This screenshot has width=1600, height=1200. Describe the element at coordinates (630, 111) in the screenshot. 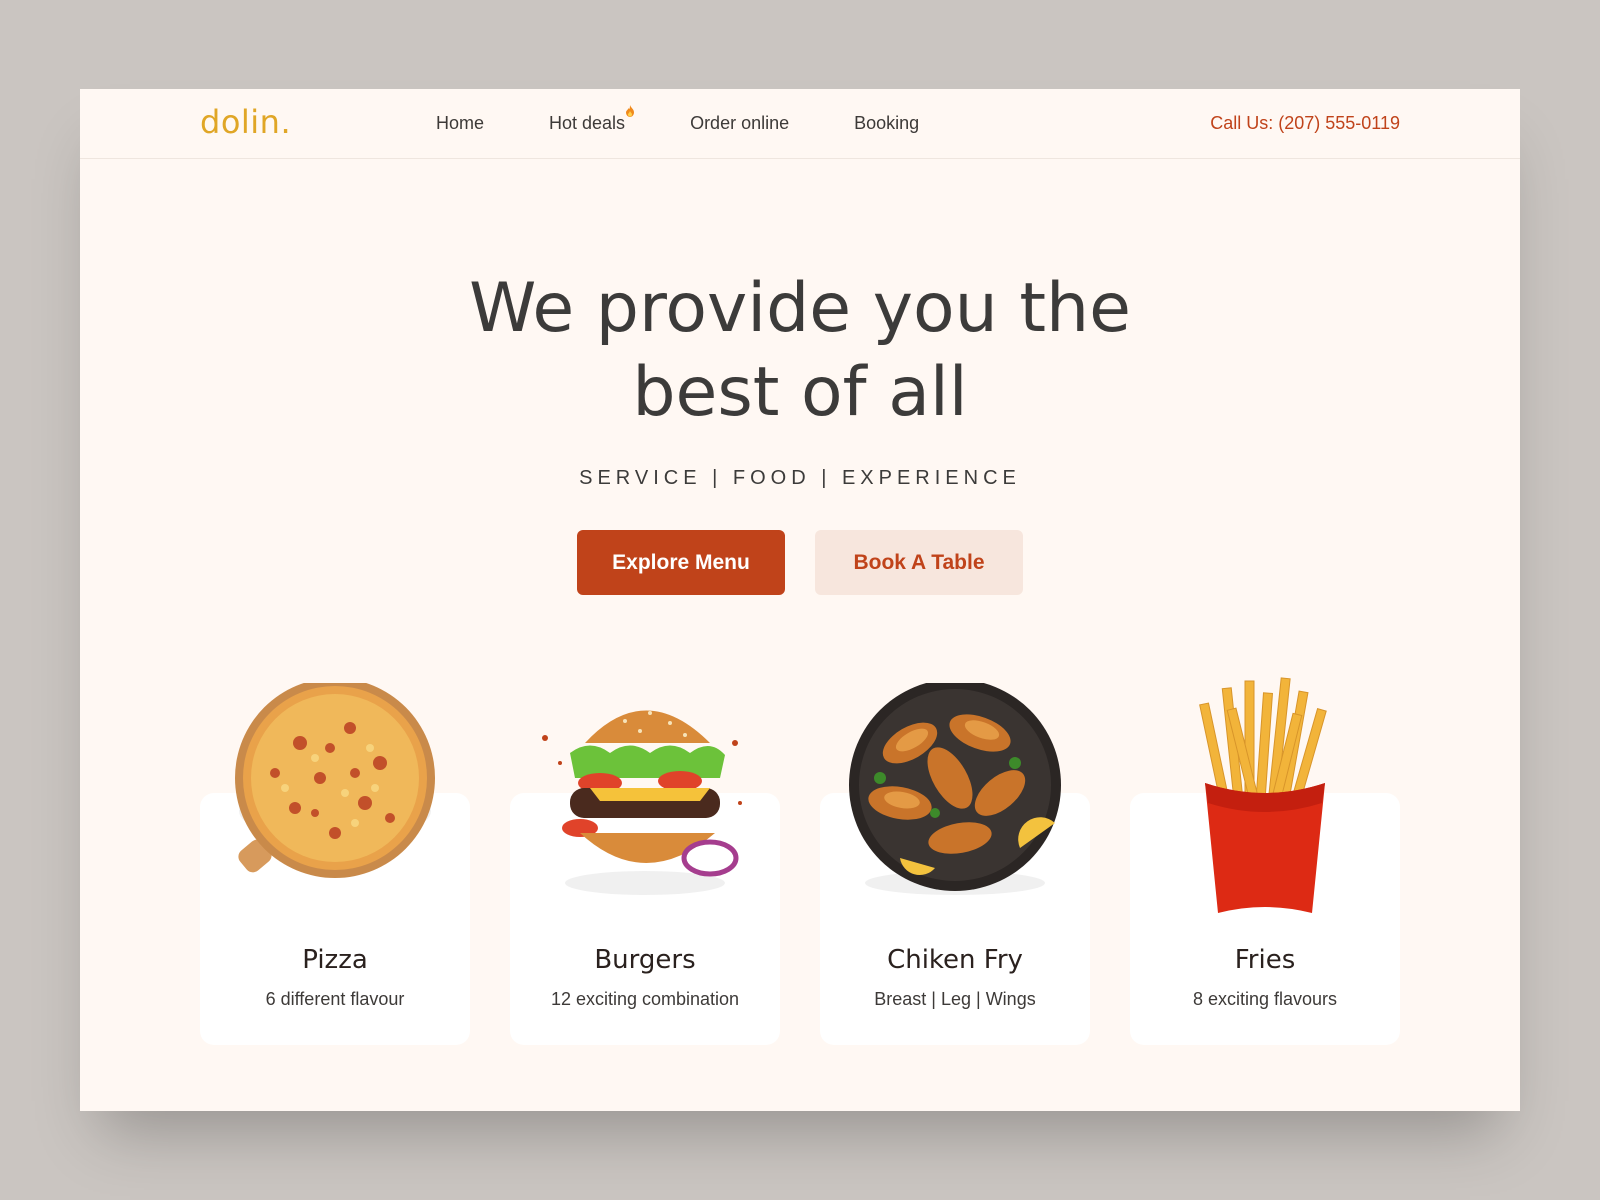

I see `flame-icon` at that location.